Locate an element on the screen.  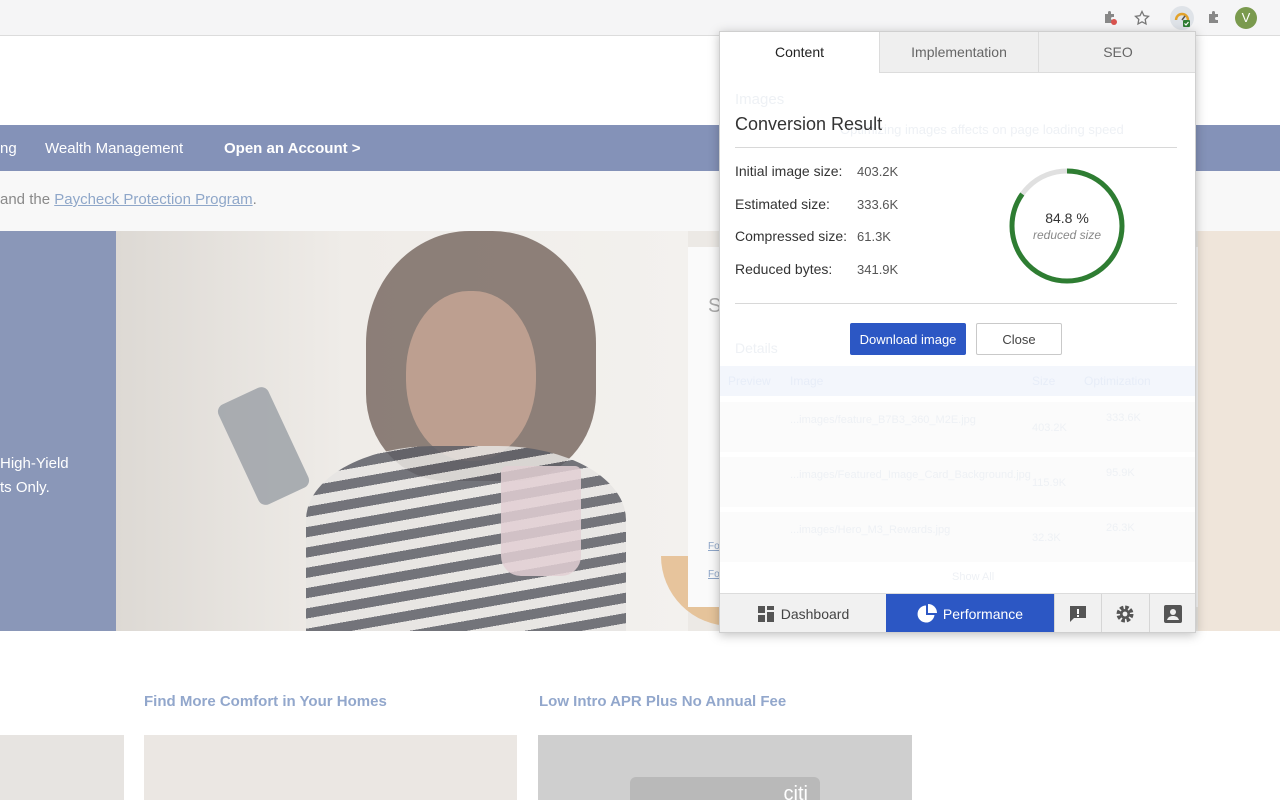
nav-account is located at coordinates (1172, 613).